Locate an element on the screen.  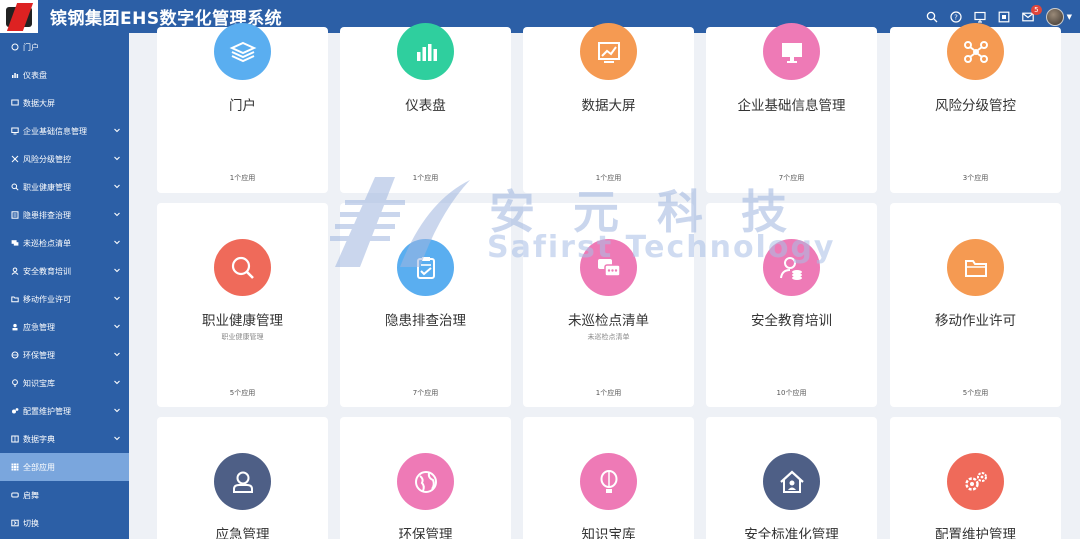
mail-icon: 5 is located at coordinates (1032, 14).